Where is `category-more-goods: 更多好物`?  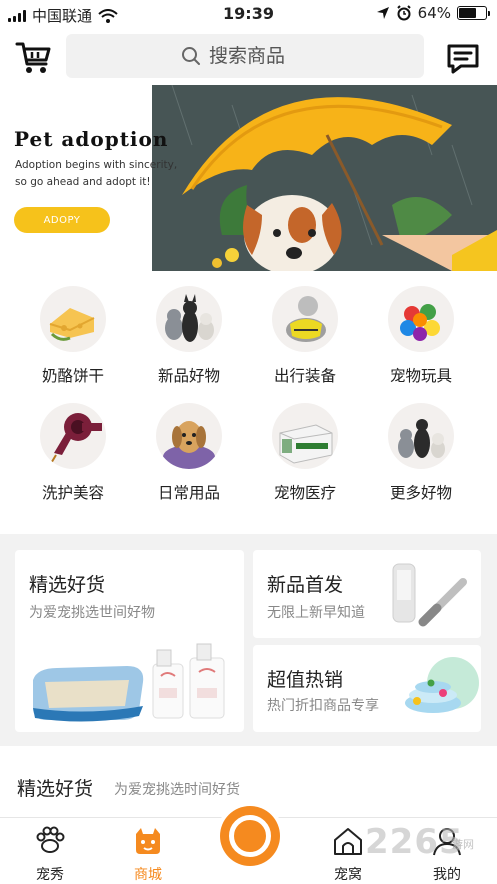
category-more-goods: 更多好物 is located at coordinates (421, 452).